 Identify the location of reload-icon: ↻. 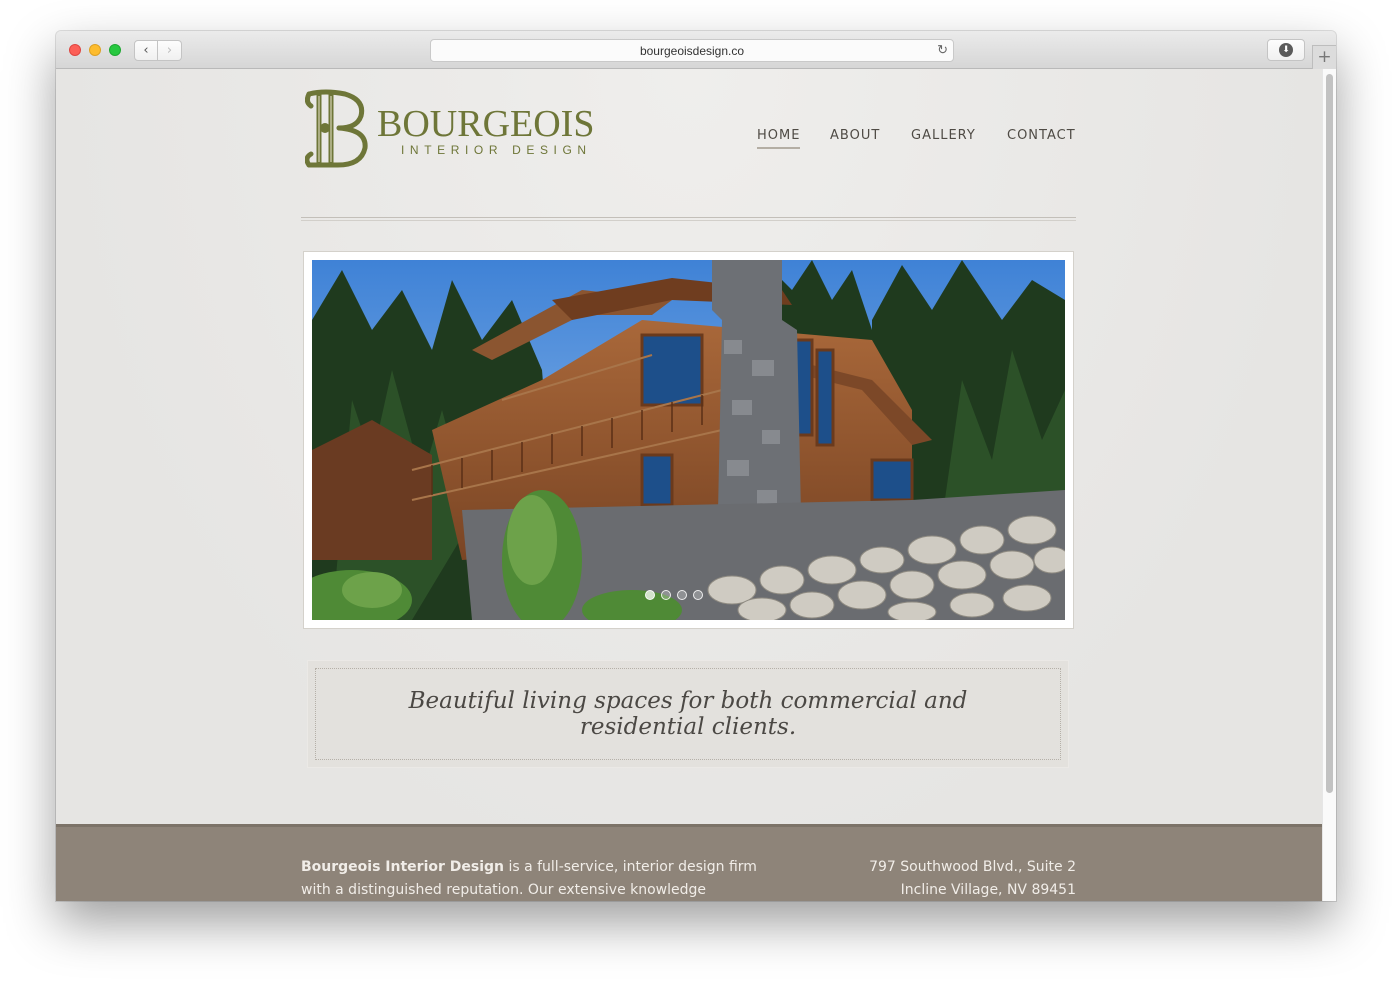
(942, 50).